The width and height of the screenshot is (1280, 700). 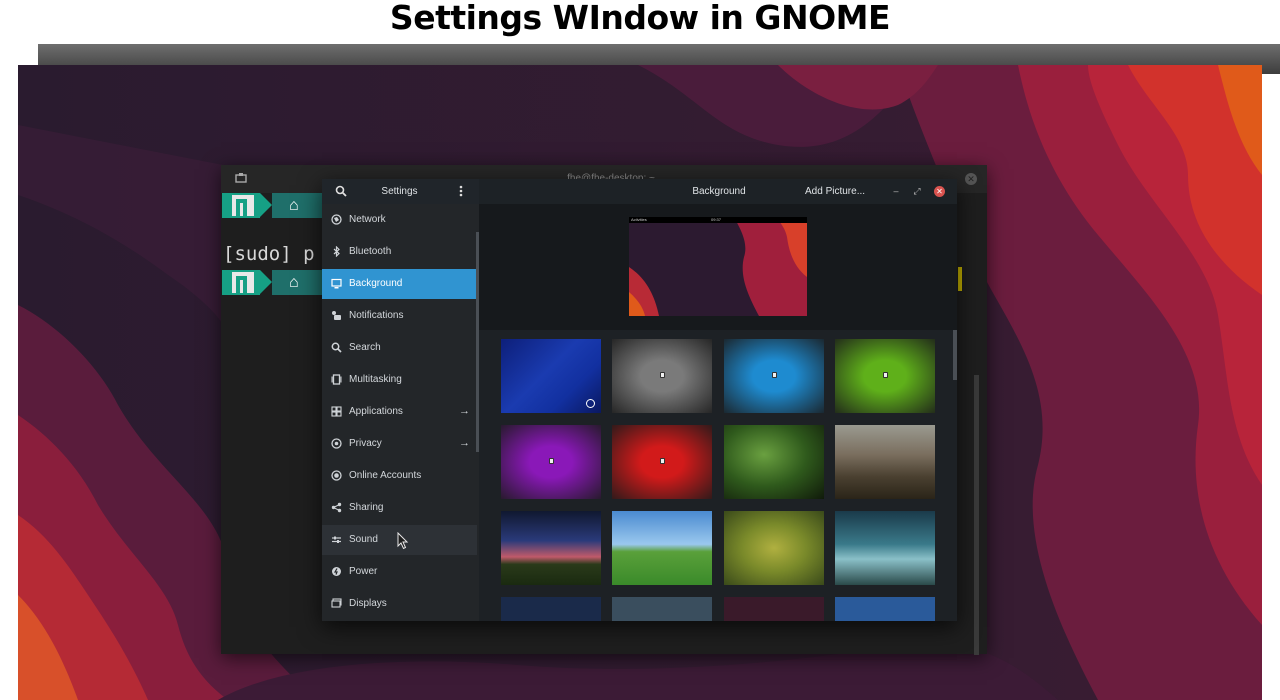 I want to click on notifications-icon, so click(x=336, y=315).